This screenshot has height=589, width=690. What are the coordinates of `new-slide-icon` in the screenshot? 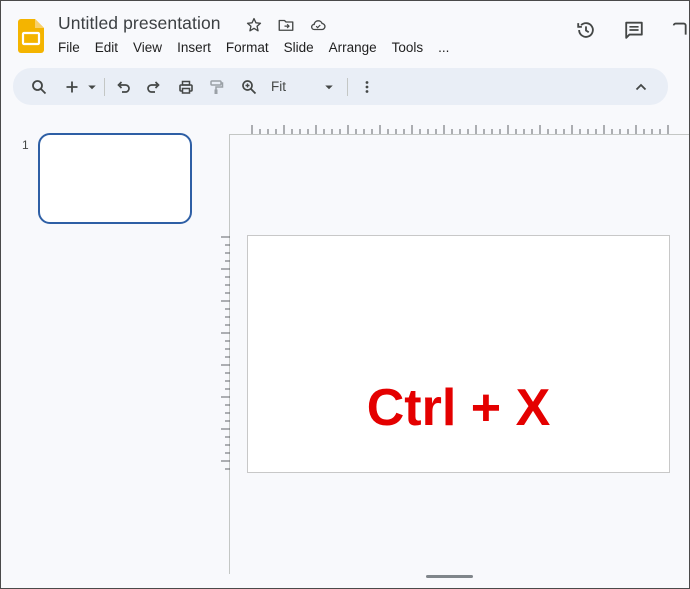 It's located at (72, 86).